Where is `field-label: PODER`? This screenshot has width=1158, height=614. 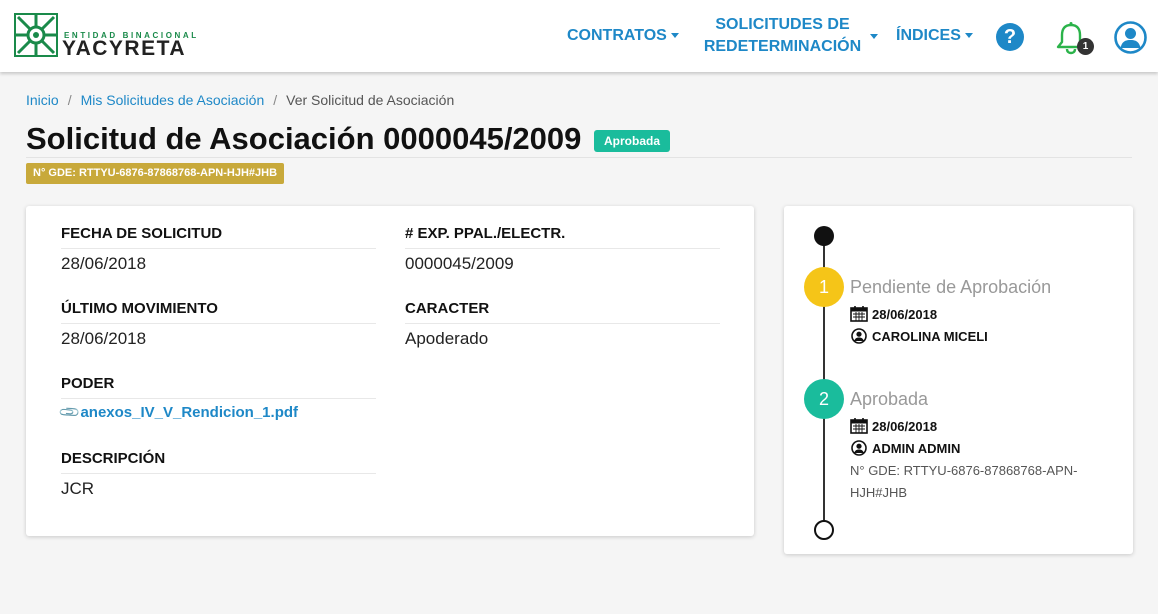 field-label: PODER is located at coordinates (218, 386).